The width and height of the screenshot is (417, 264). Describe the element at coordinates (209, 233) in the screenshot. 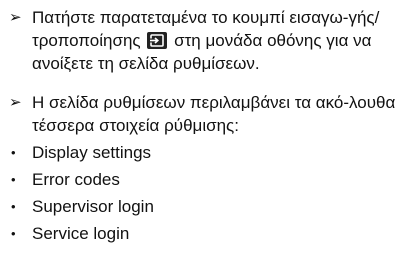

I see `list-item-service-login: • Service login` at that location.